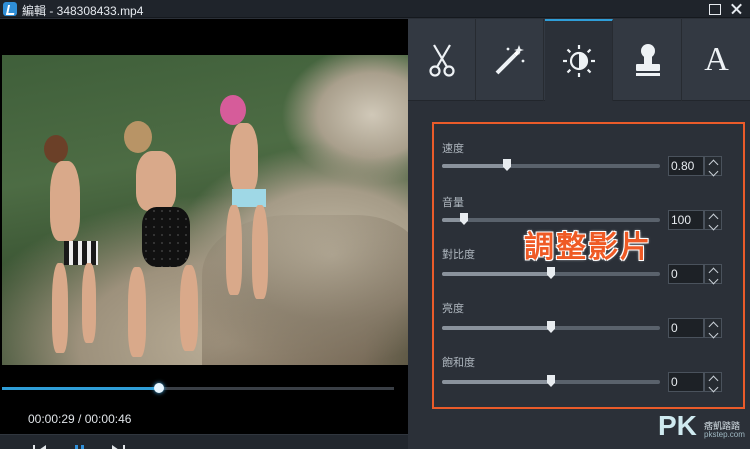 The height and width of the screenshot is (449, 750). Describe the element at coordinates (80, 419) in the screenshot. I see `time-display: 00:00:29 / 00:00:46` at that location.